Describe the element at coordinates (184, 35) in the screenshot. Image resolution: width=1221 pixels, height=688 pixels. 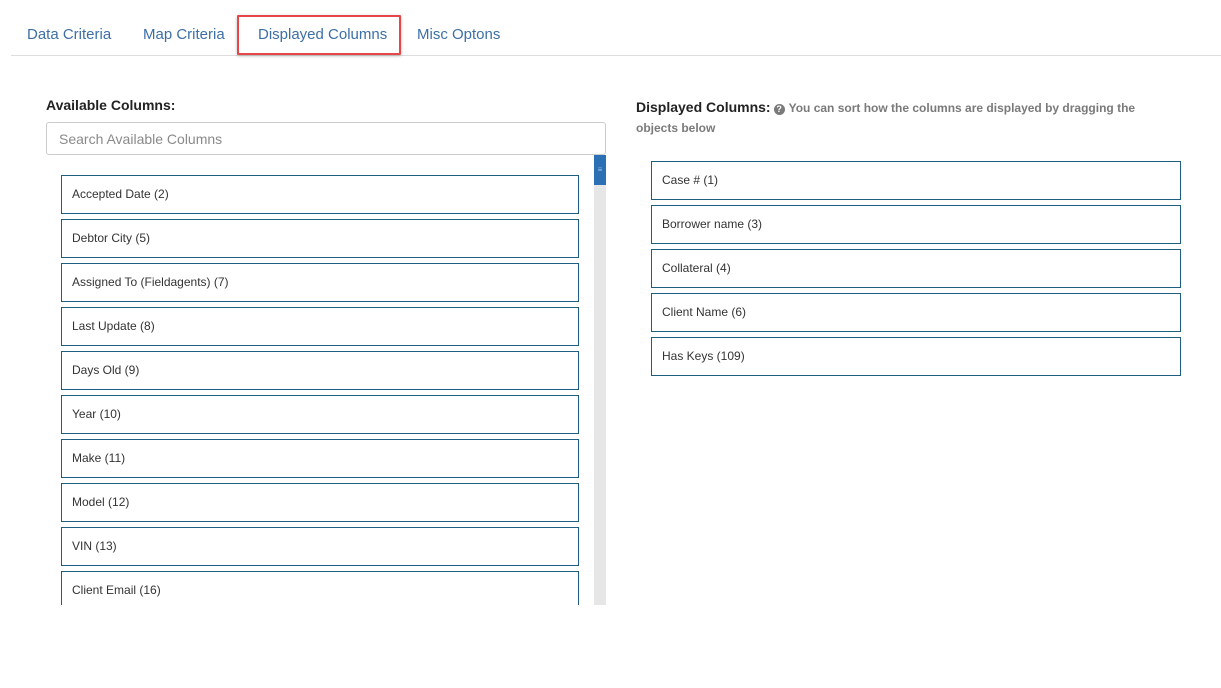
I see `tab-map-criteria: Map Criteria` at that location.